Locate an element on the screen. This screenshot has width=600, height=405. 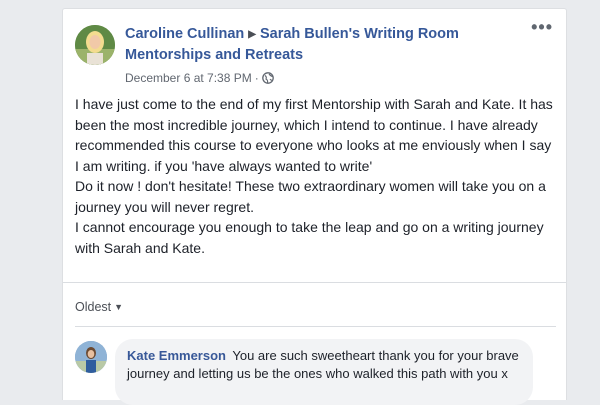
avatar-image is located at coordinates (95, 45).